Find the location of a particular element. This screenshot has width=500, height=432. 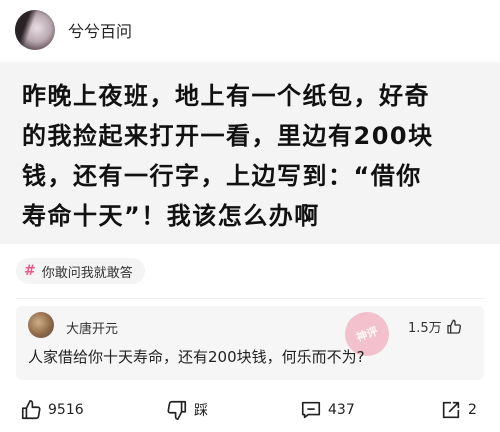

share-button: 2 is located at coordinates (458, 410).